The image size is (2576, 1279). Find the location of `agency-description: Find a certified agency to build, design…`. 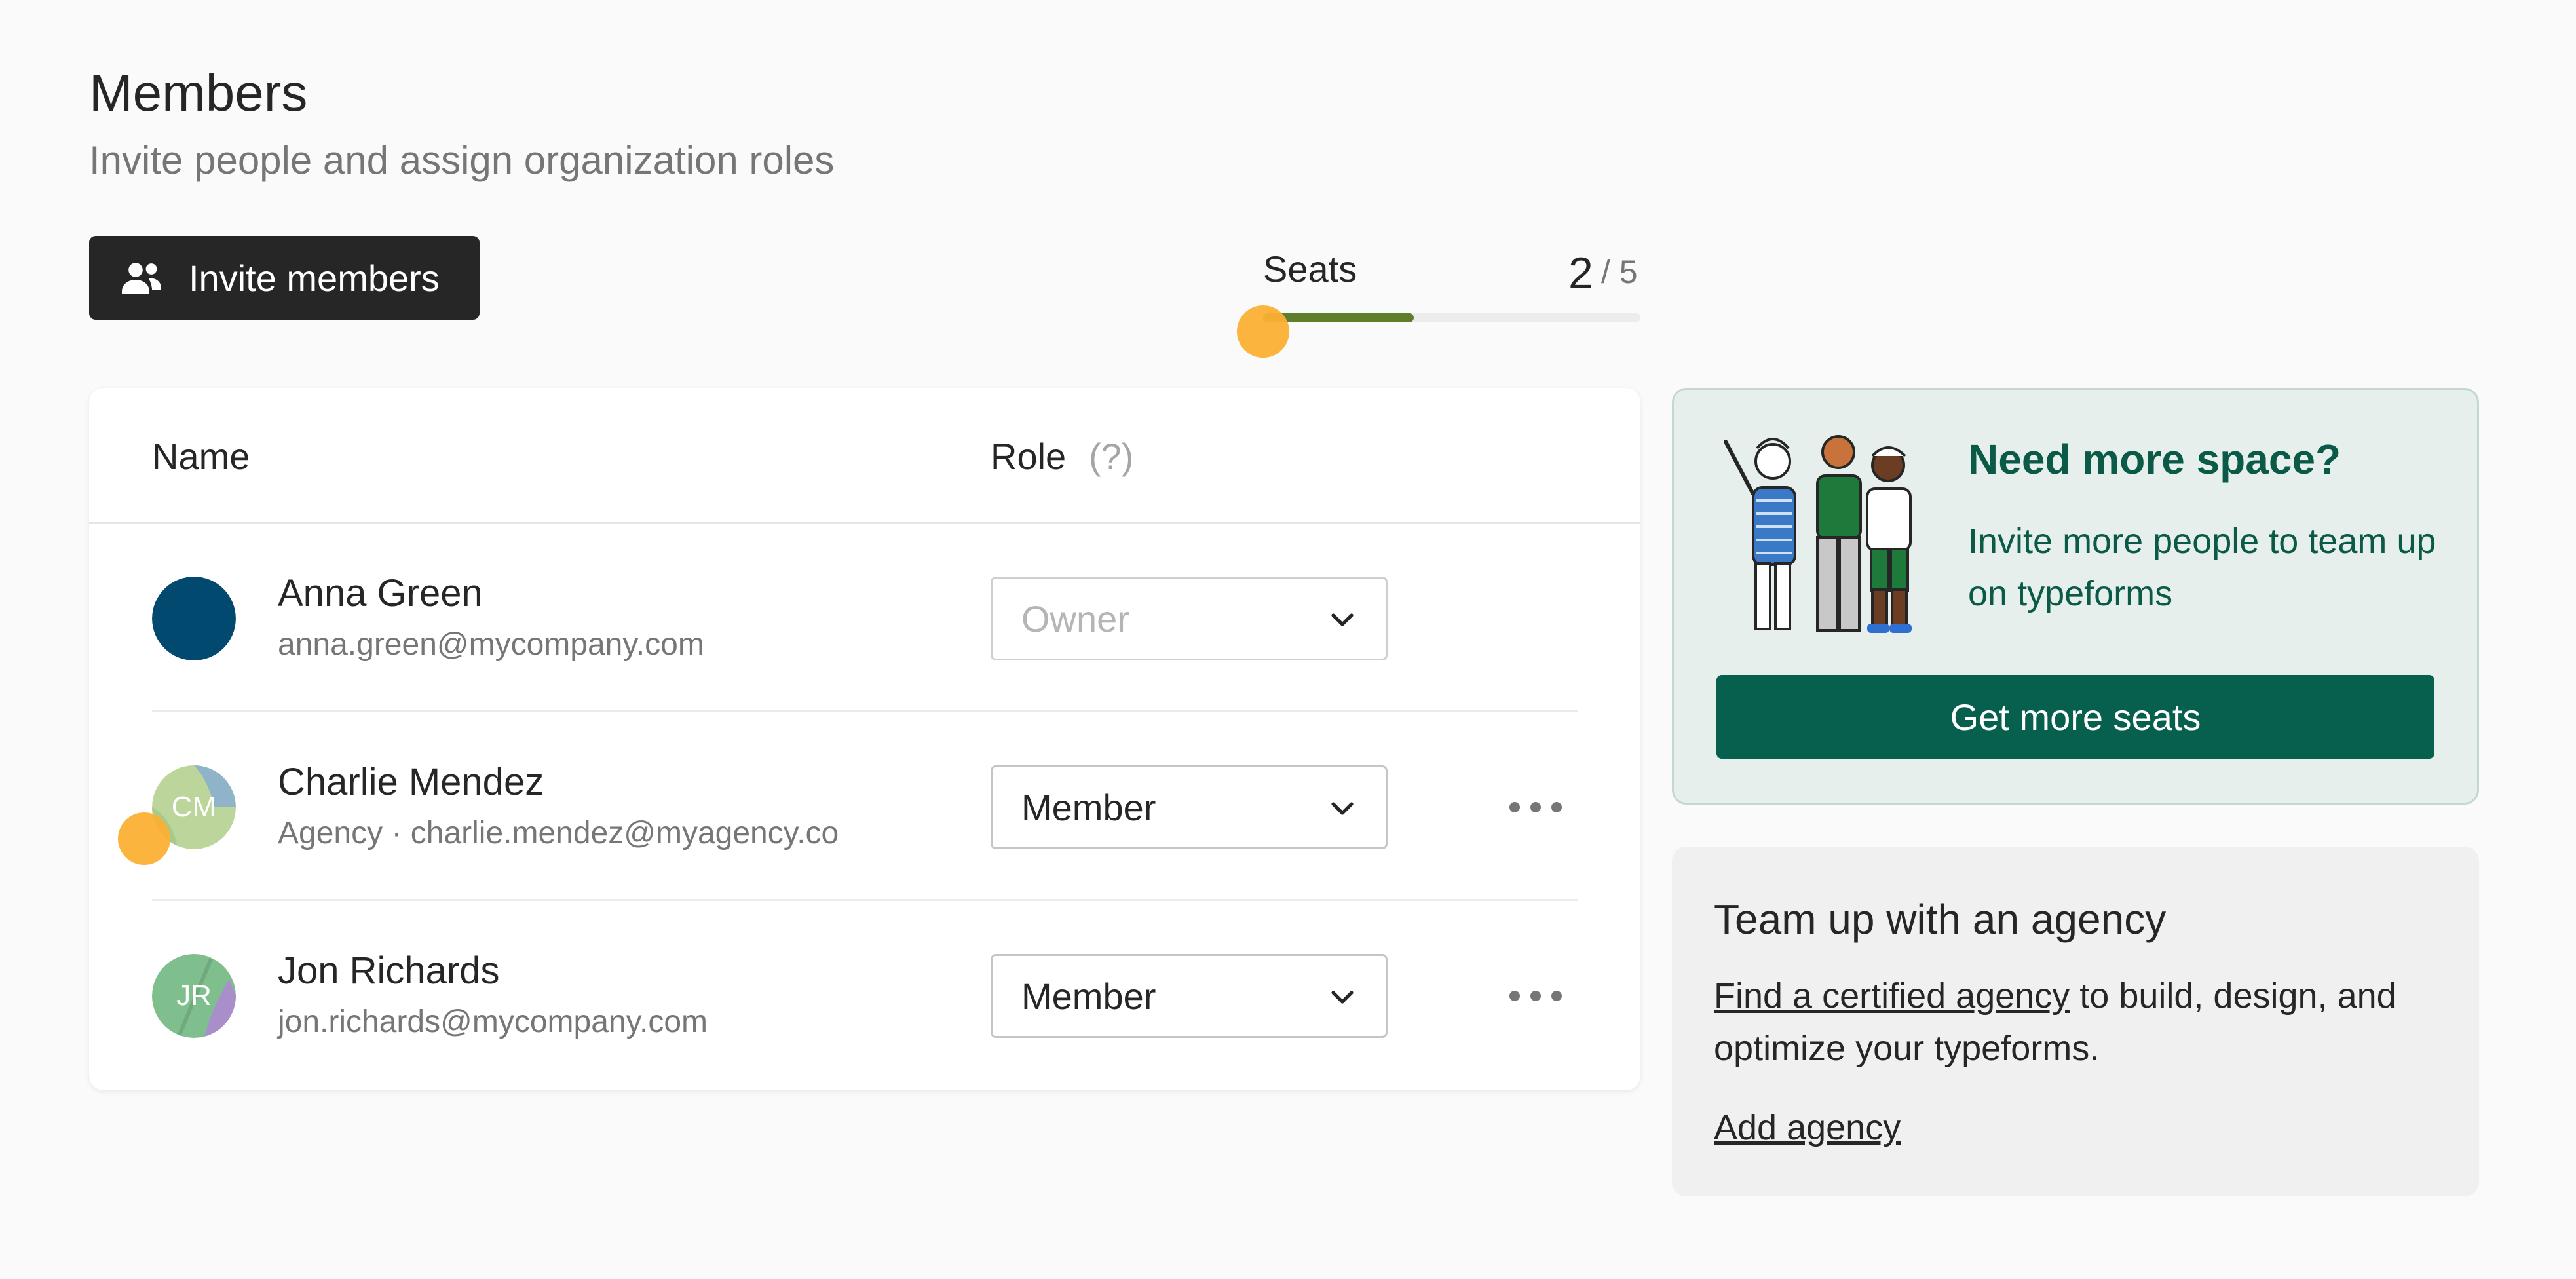

agency-description: Find a certified agency to build, design… is located at coordinates (2081, 1022).